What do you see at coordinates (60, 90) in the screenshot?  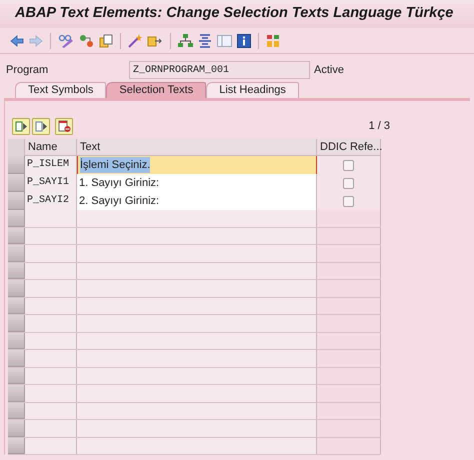 I see `tab: Text Symbols` at bounding box center [60, 90].